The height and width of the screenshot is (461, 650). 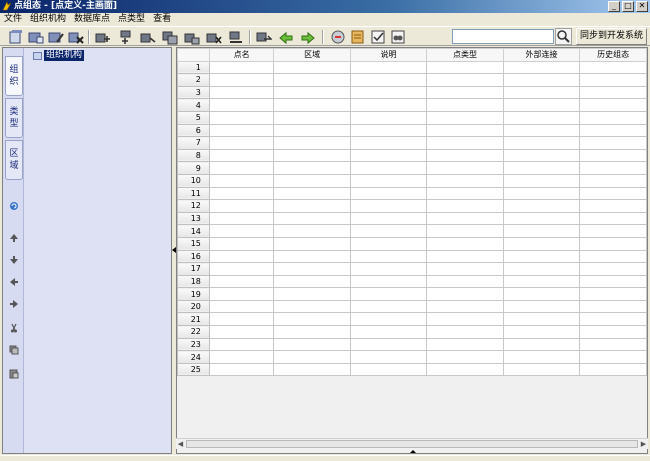 I want to click on search-input, so click(x=503, y=36).